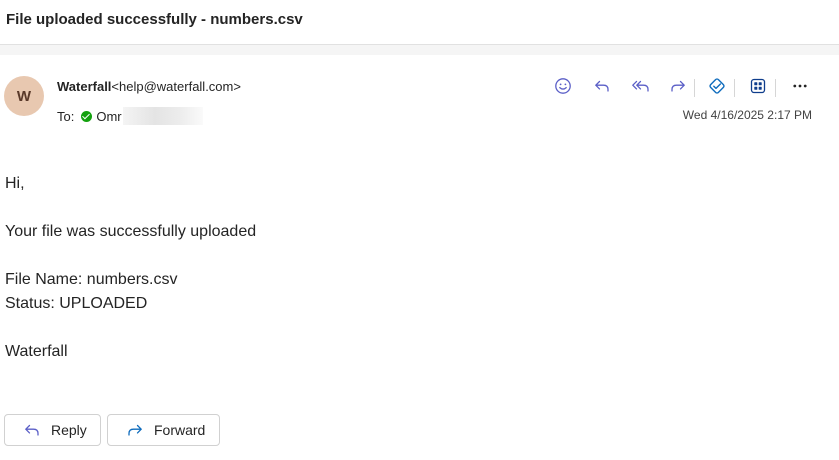 The width and height of the screenshot is (839, 460). Describe the element at coordinates (76, 303) in the screenshot. I see `body-status: Status: UPLOADED` at that location.